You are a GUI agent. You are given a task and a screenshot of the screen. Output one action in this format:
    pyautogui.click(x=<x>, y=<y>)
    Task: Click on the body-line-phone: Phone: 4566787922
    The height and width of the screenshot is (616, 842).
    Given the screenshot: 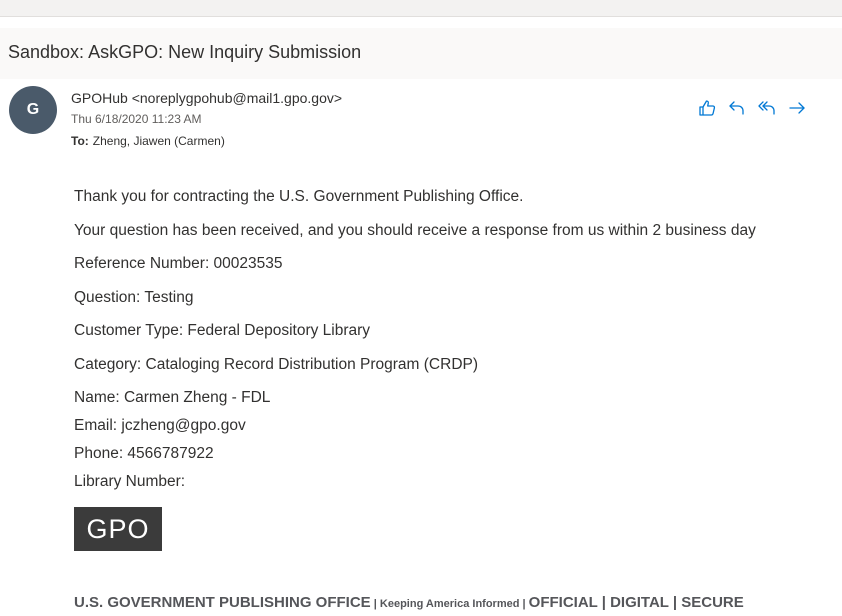 What is the action you would take?
    pyautogui.click(x=144, y=453)
    